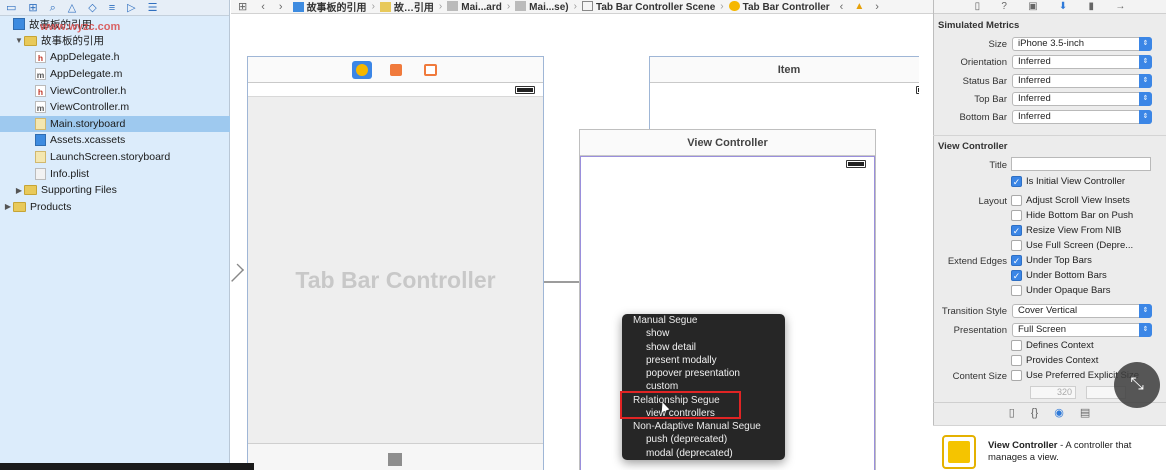 This screenshot has width=1166, height=470. I want to click on attributes-inspector-icon: ⬇, so click(1063, 6).